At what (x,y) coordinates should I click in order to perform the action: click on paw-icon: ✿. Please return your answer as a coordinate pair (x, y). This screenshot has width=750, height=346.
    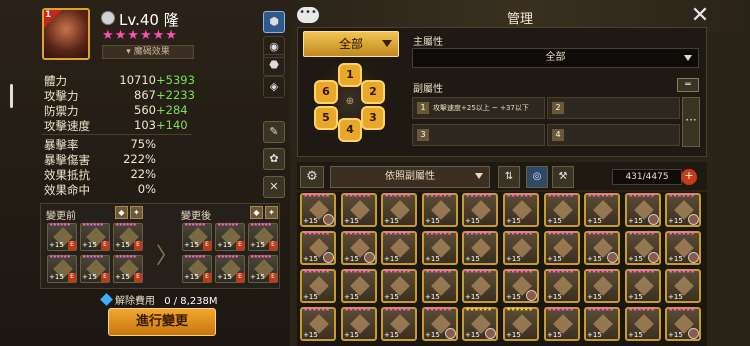
    Looking at the image, I should click on (274, 159).